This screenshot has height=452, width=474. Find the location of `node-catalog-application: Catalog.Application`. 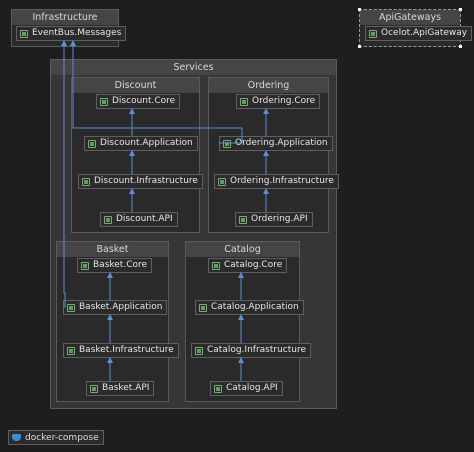

node-catalog-application: Catalog.Application is located at coordinates (249, 307).